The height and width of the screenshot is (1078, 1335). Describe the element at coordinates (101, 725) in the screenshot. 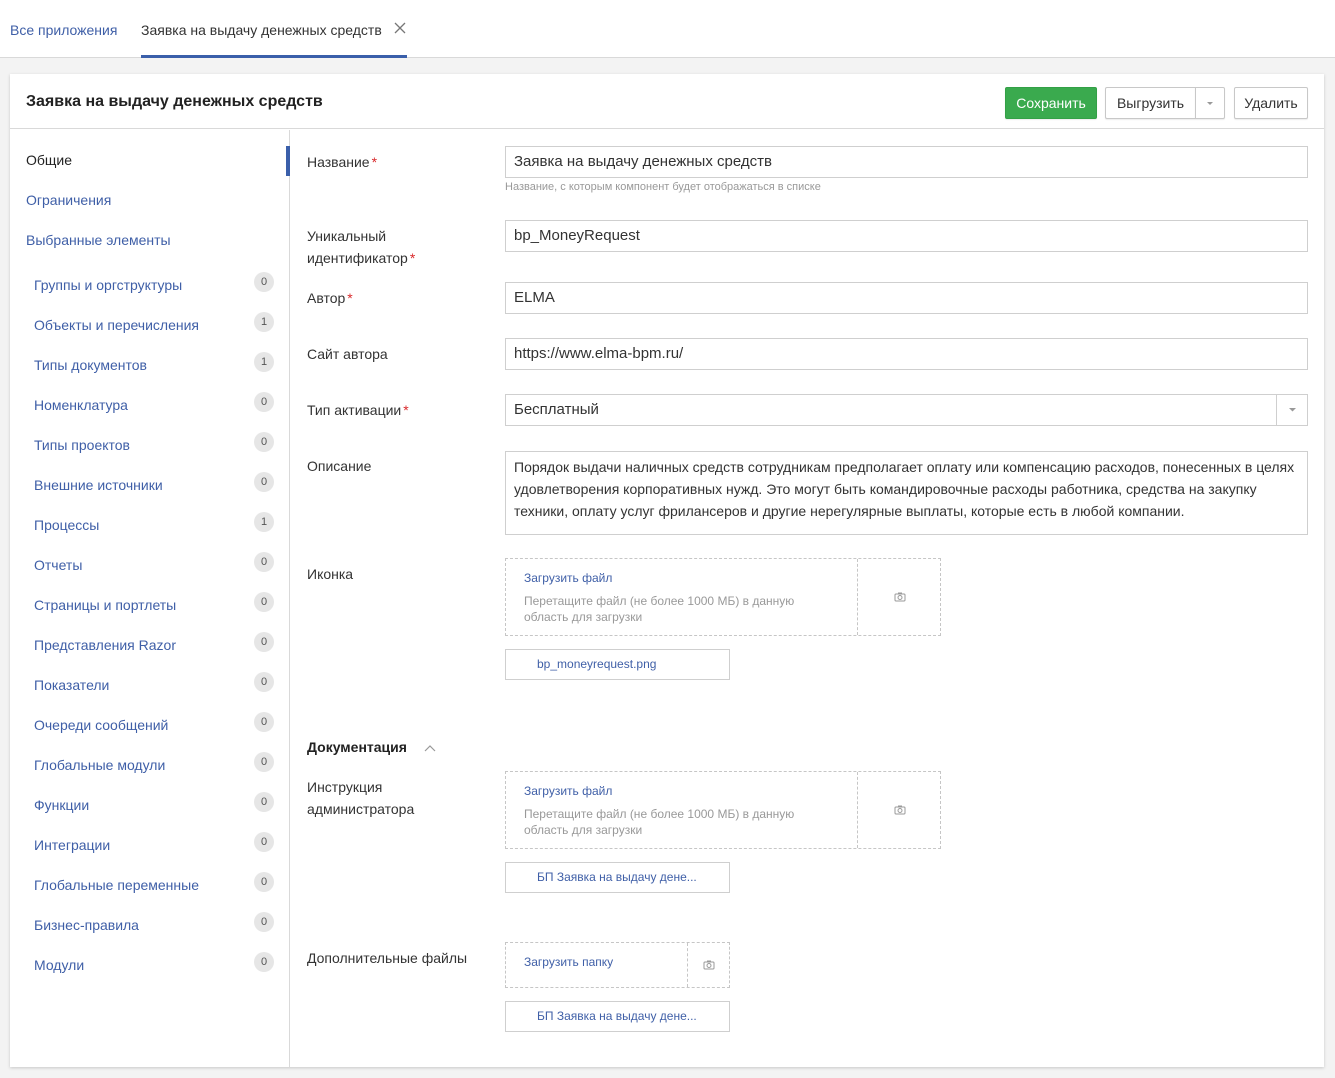

I see `sidebar-item: Очереди сообщений` at that location.